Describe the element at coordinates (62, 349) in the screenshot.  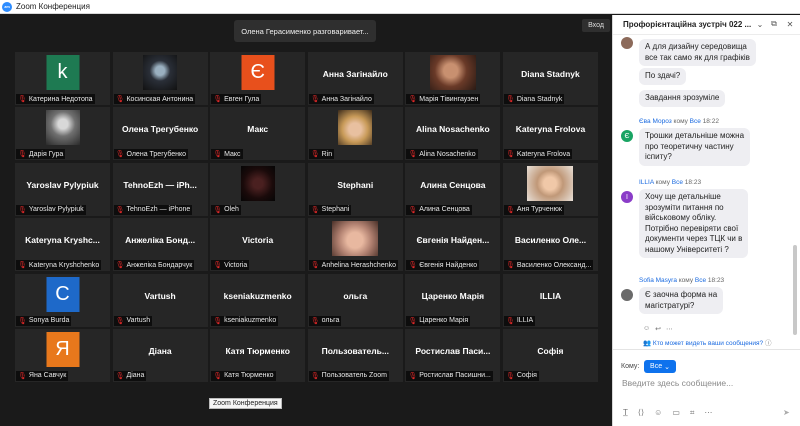
I see `avatar: Я` at that location.